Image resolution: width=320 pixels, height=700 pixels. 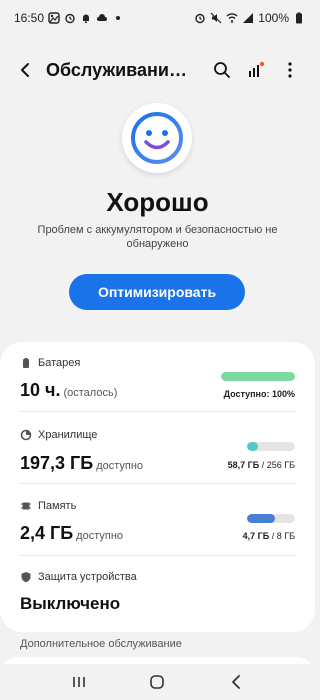 I want to click on shield-icon, so click(x=26, y=577).